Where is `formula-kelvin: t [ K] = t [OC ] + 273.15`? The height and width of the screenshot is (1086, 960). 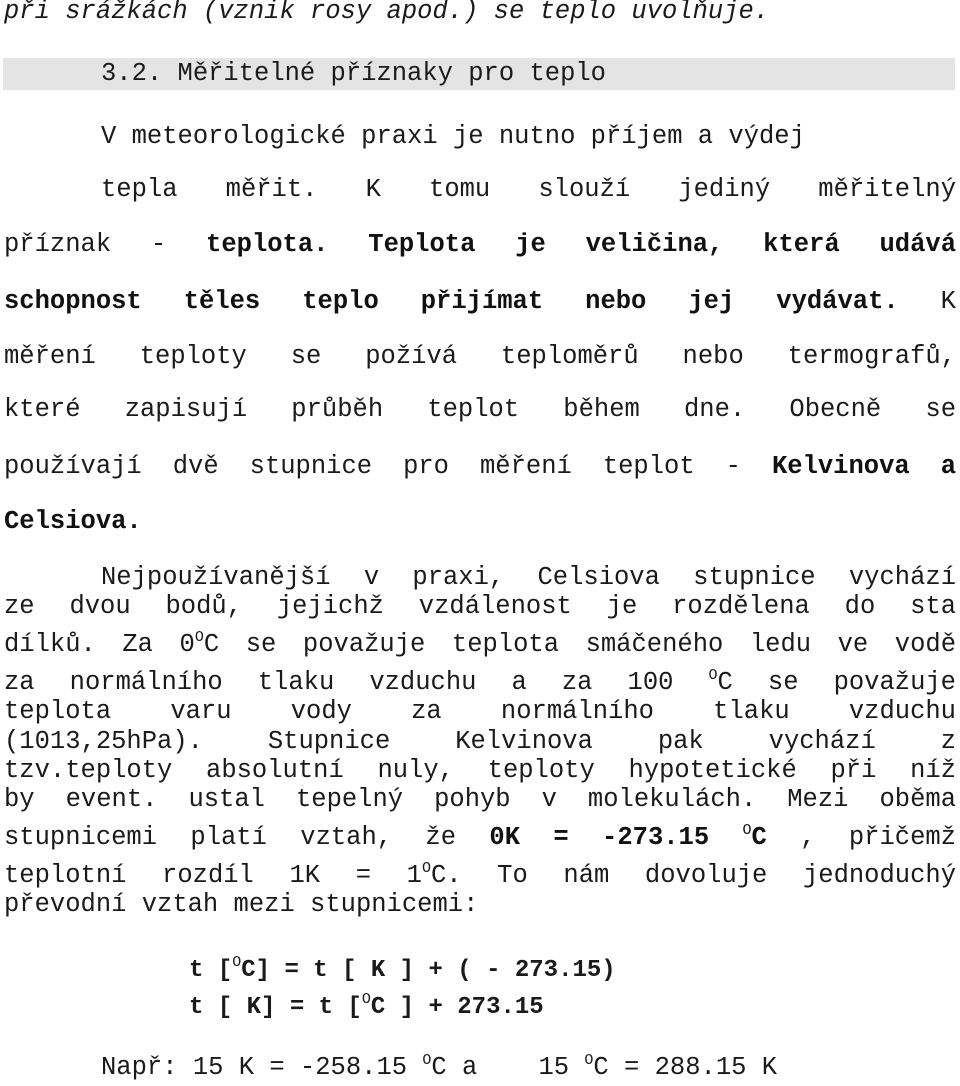 formula-kelvin: t [ K] = t [OC ] + 273.15 is located at coordinates (366, 1008).